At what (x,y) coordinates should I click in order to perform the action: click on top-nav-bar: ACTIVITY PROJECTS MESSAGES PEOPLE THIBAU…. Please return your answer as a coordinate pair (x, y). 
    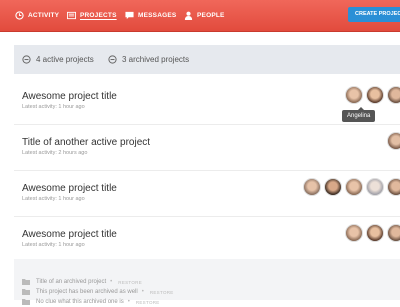
    Looking at the image, I should click on (200, 15).